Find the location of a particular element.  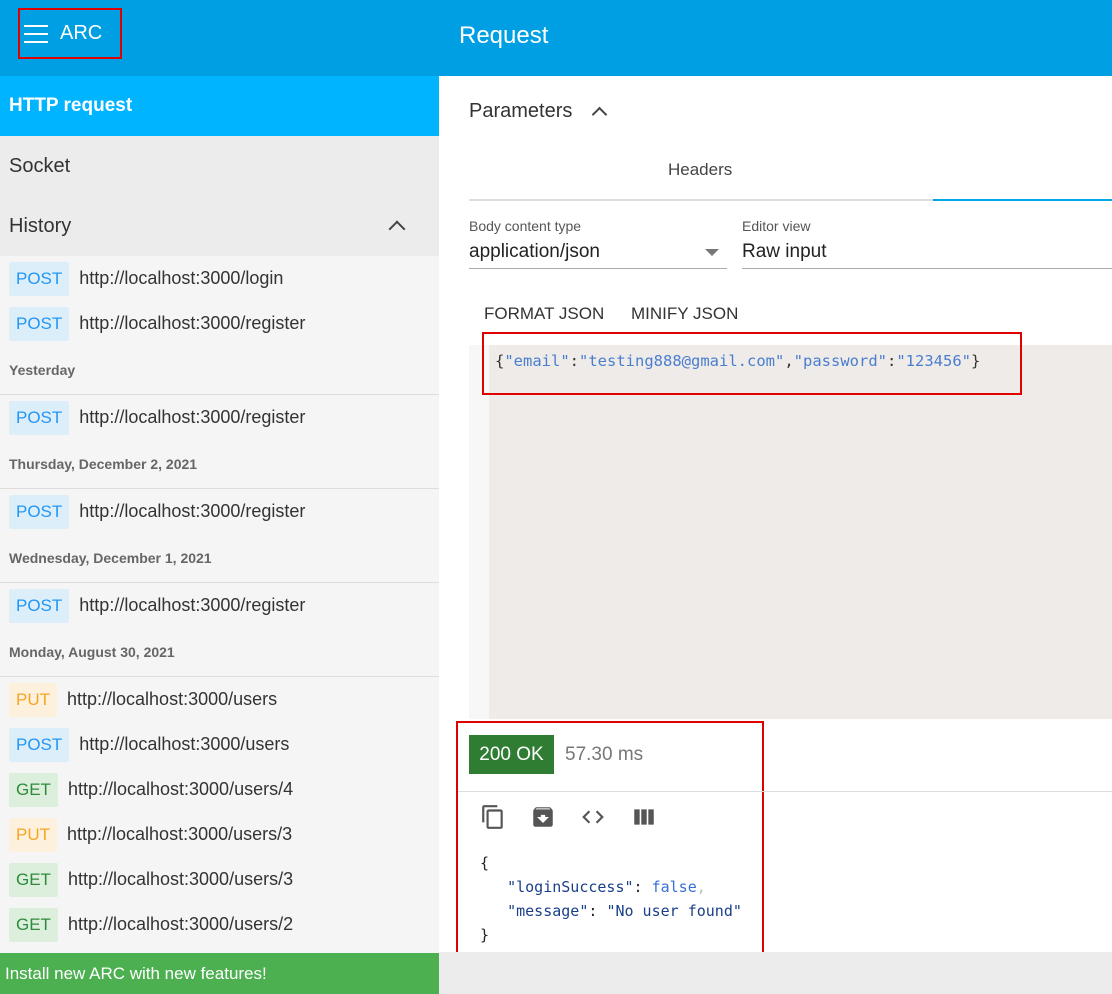

nav-item-history: History is located at coordinates (219, 226).